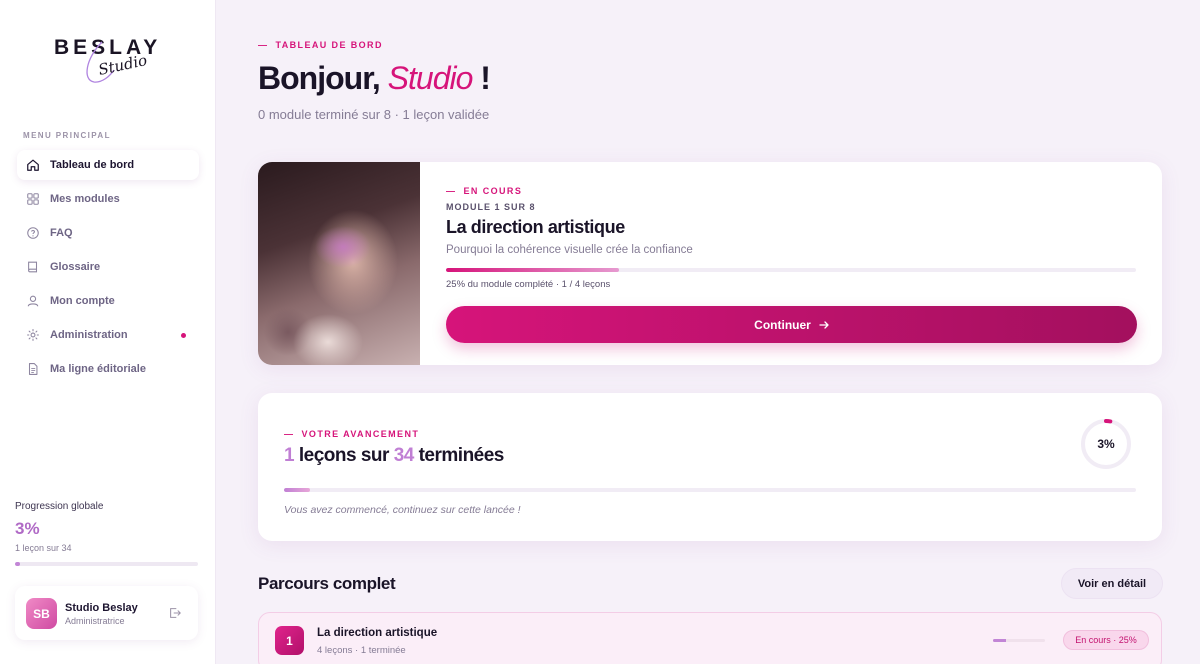  What do you see at coordinates (33, 199) in the screenshot?
I see `grid-icon` at bounding box center [33, 199].